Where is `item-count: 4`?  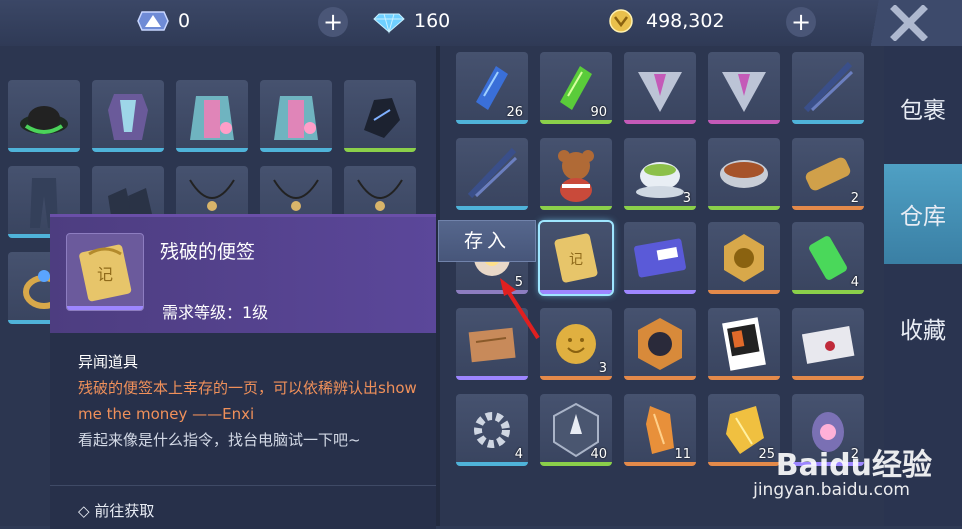 item-count: 4 is located at coordinates (854, 282).